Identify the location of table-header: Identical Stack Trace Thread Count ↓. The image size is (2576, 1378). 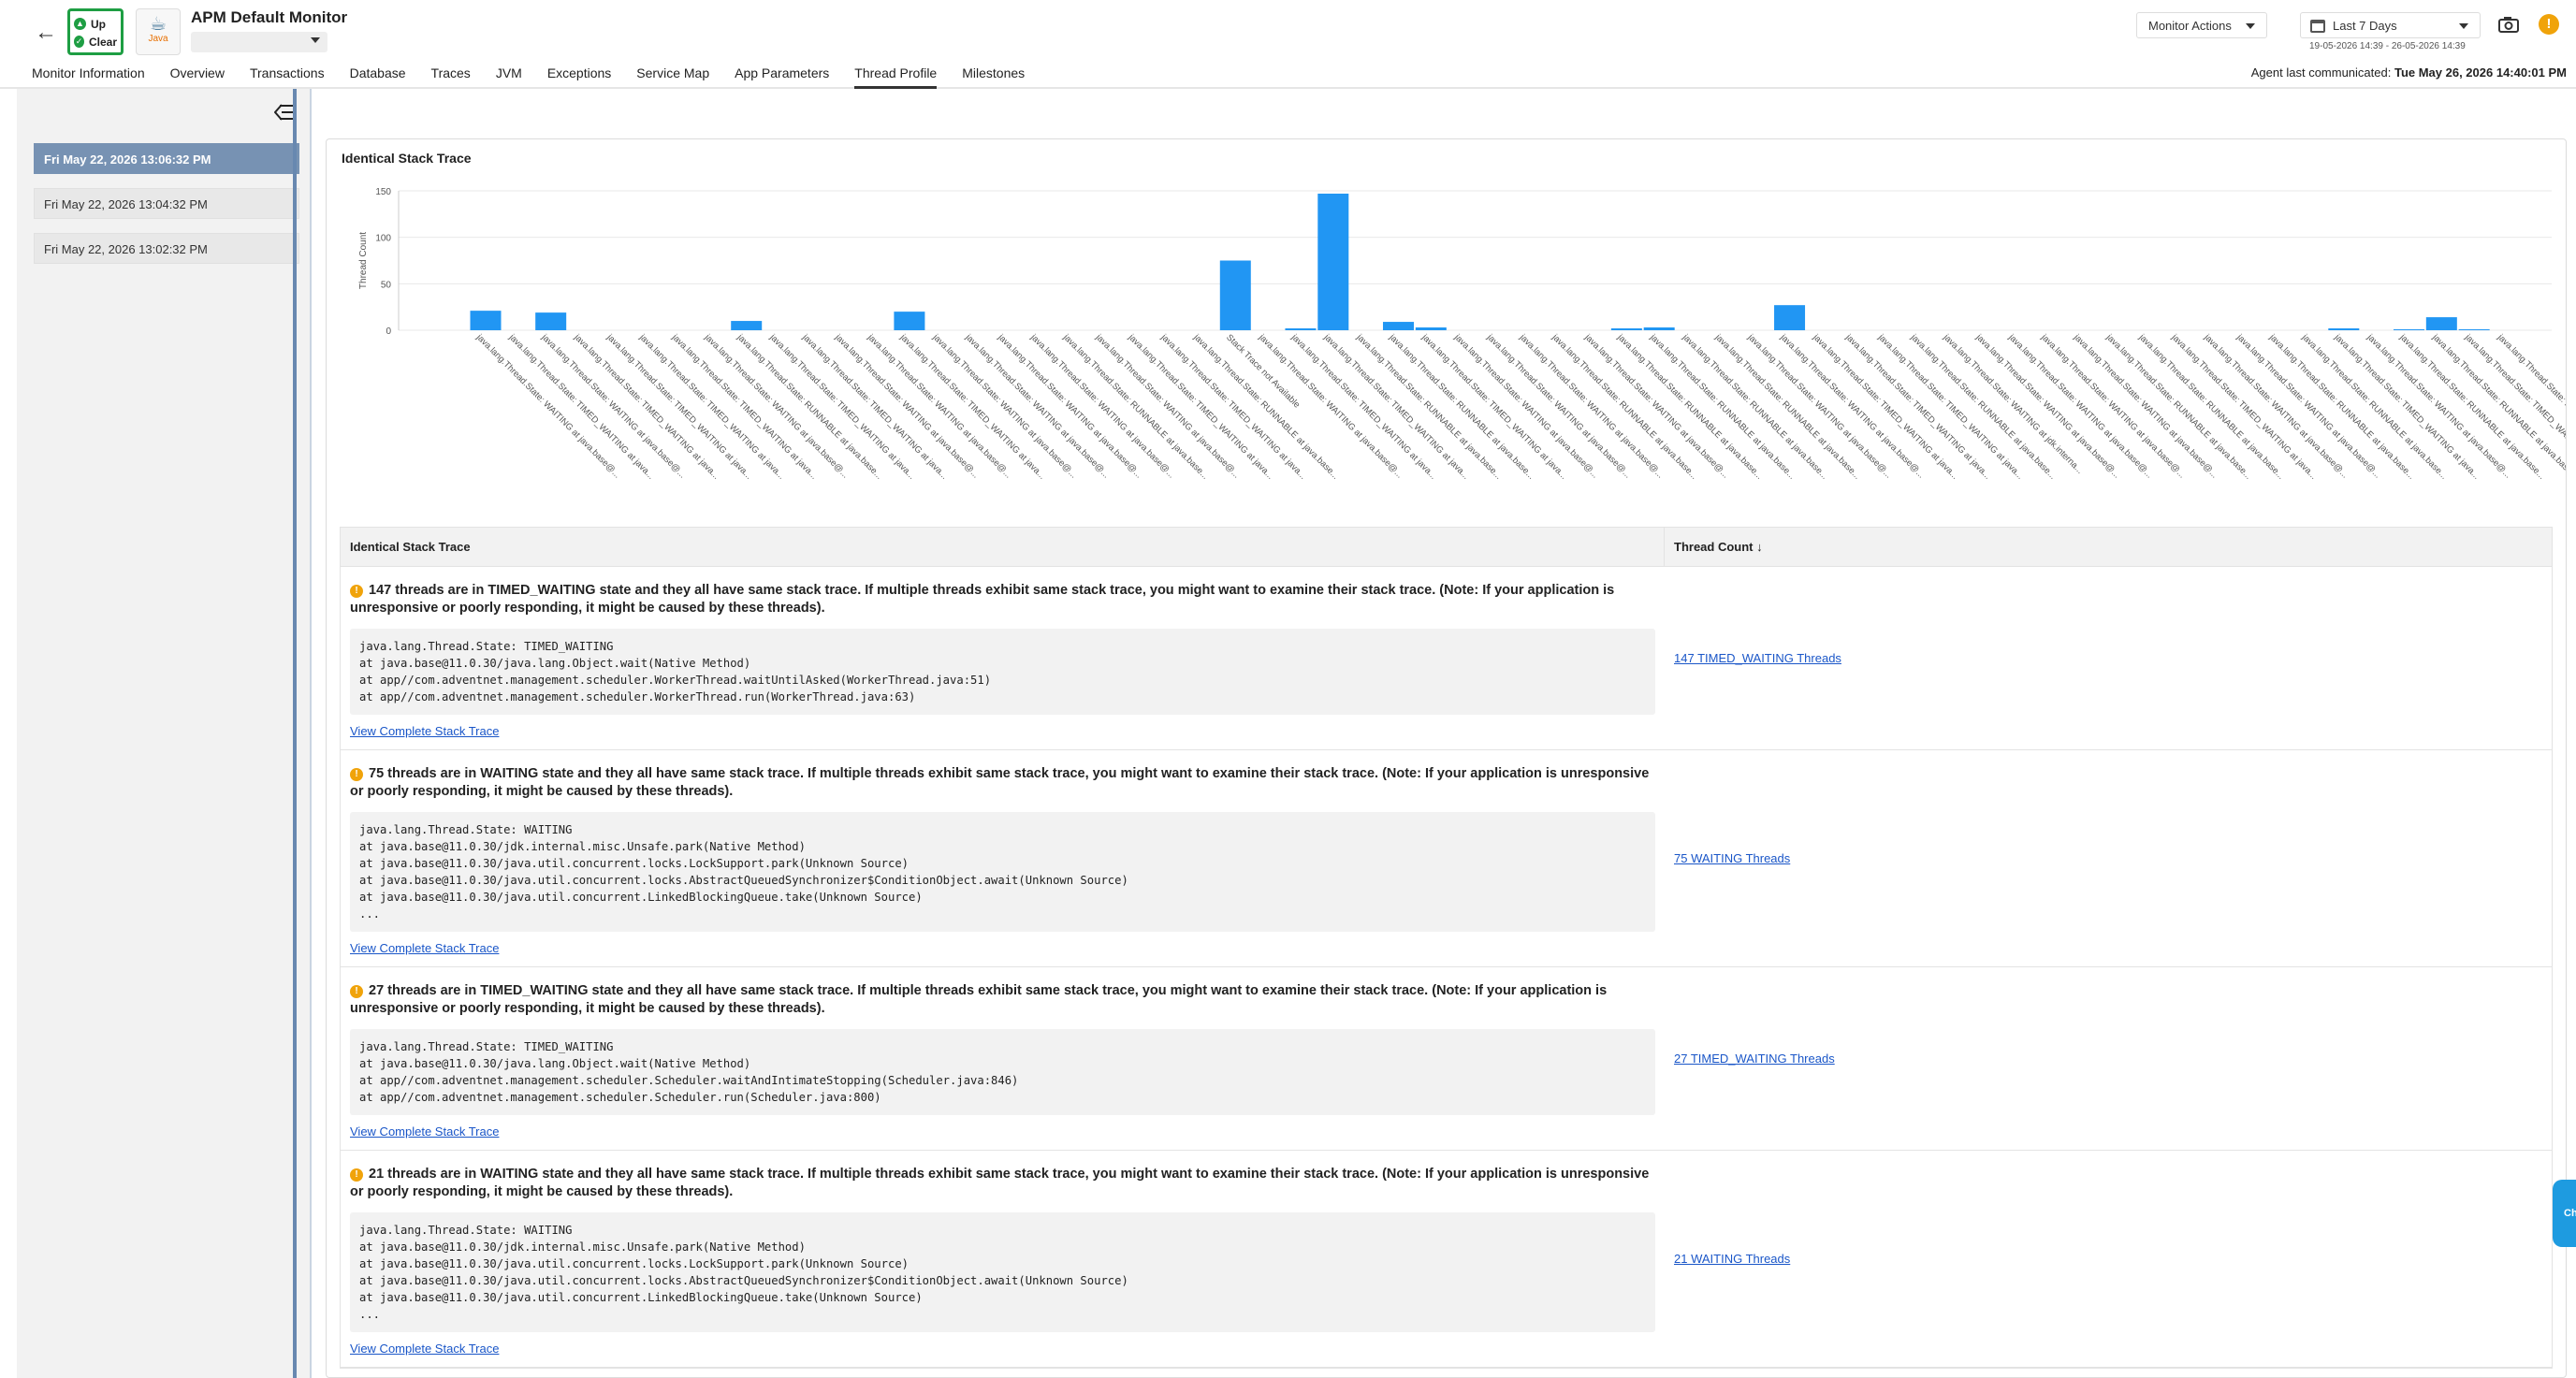
(1446, 547).